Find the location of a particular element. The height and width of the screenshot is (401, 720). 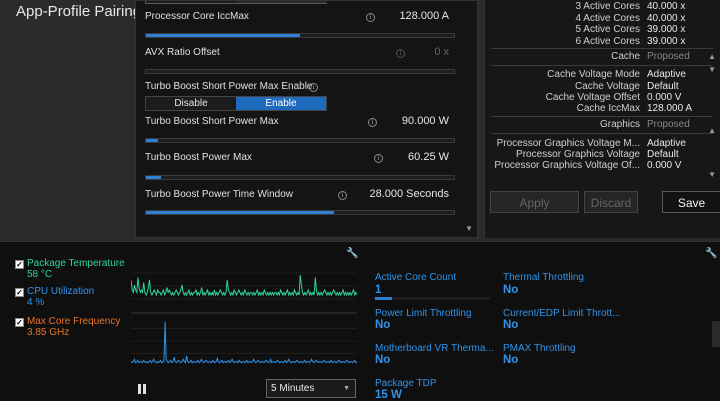

stat-value-current-edp-throttling: No is located at coordinates (511, 325).